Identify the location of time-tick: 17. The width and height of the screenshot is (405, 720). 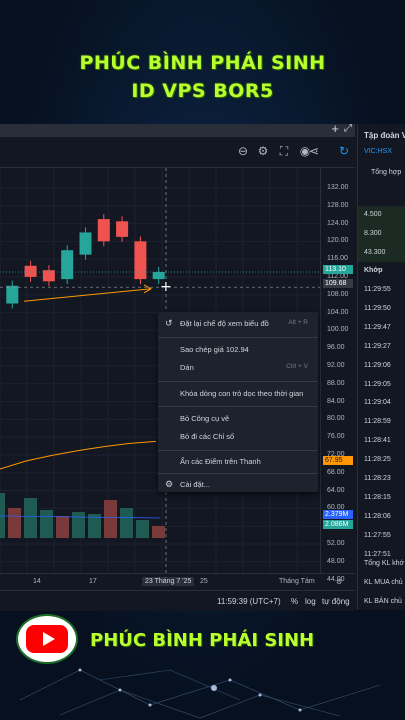
(93, 581).